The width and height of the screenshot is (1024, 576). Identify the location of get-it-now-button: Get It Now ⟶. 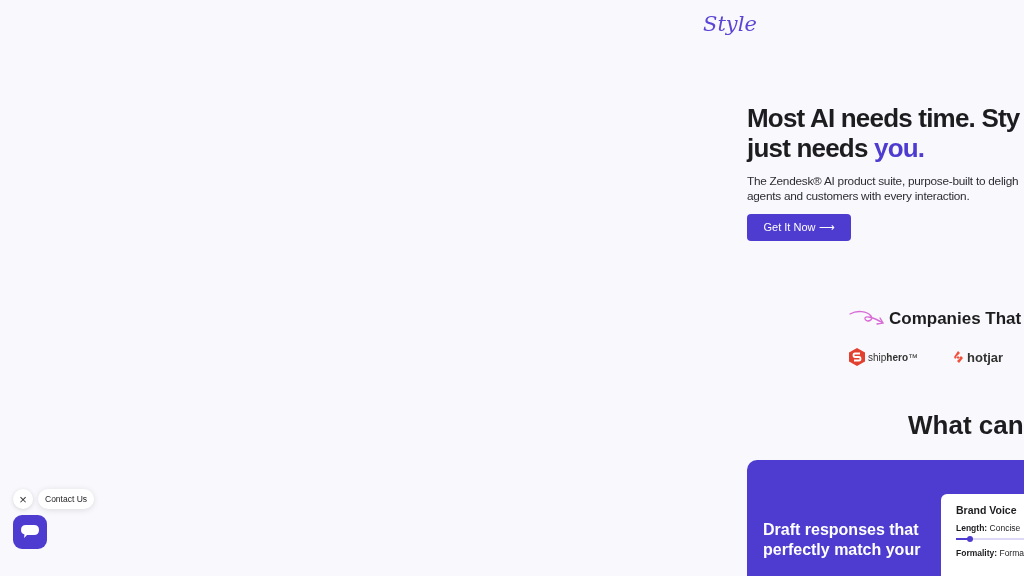
(799, 227).